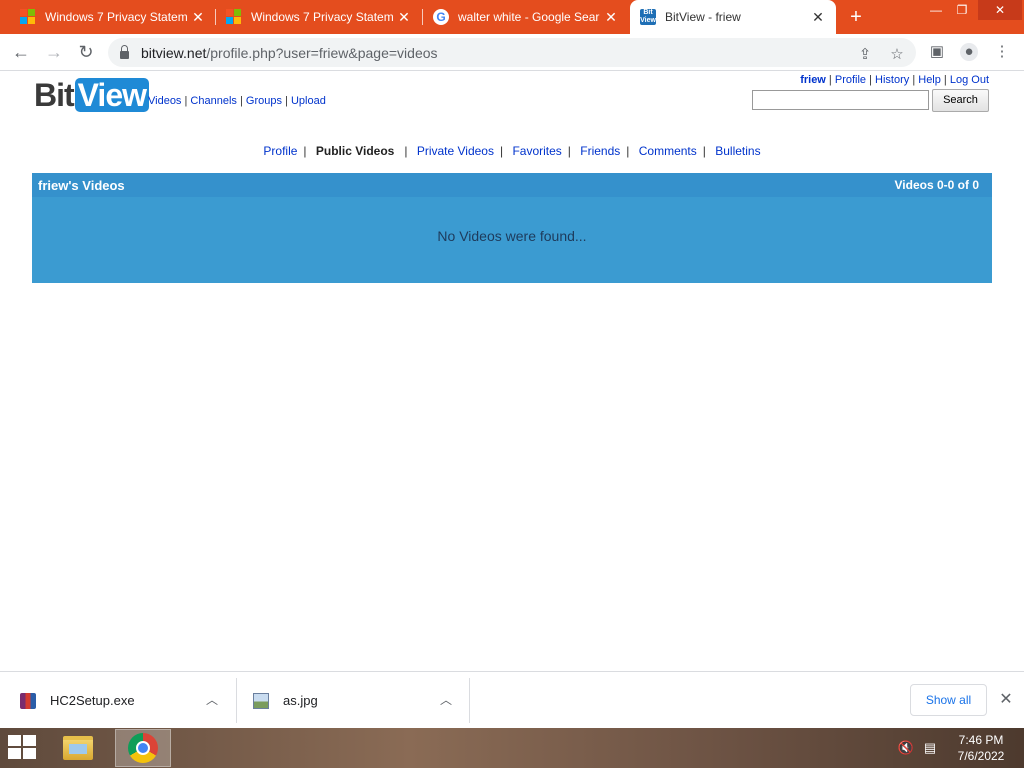 Image resolution: width=1024 pixels, height=768 pixels. Describe the element at coordinates (441, 17) in the screenshot. I see `google-icon: G` at that location.